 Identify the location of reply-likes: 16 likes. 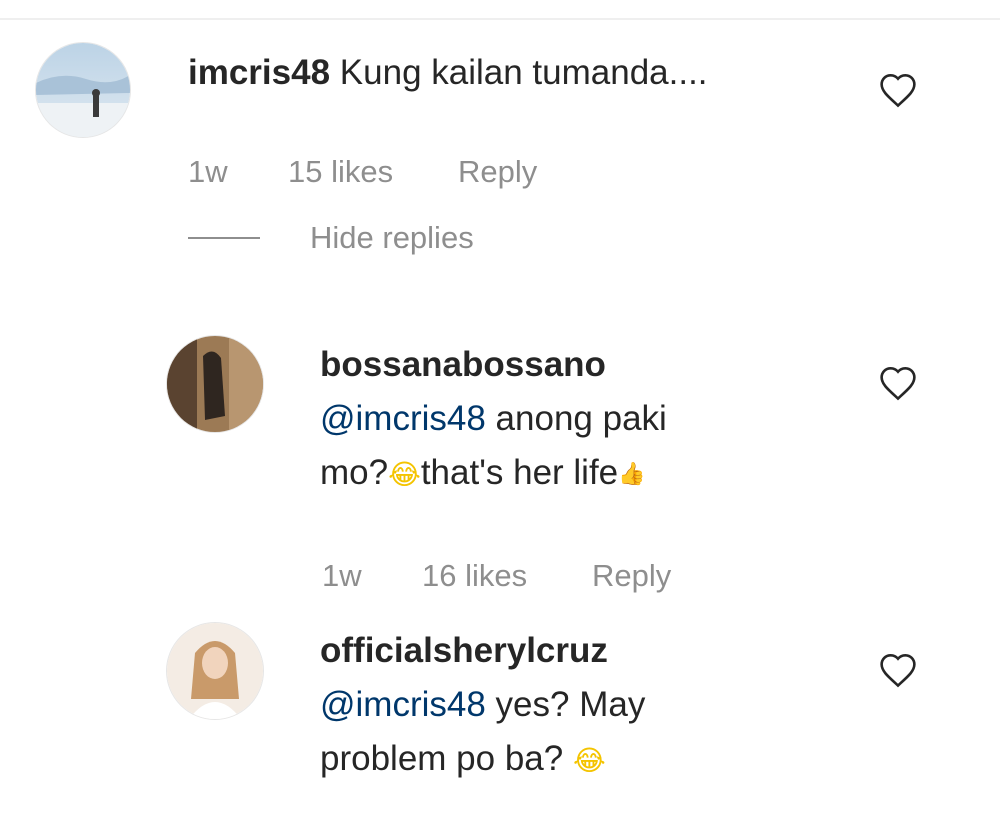
(507, 576).